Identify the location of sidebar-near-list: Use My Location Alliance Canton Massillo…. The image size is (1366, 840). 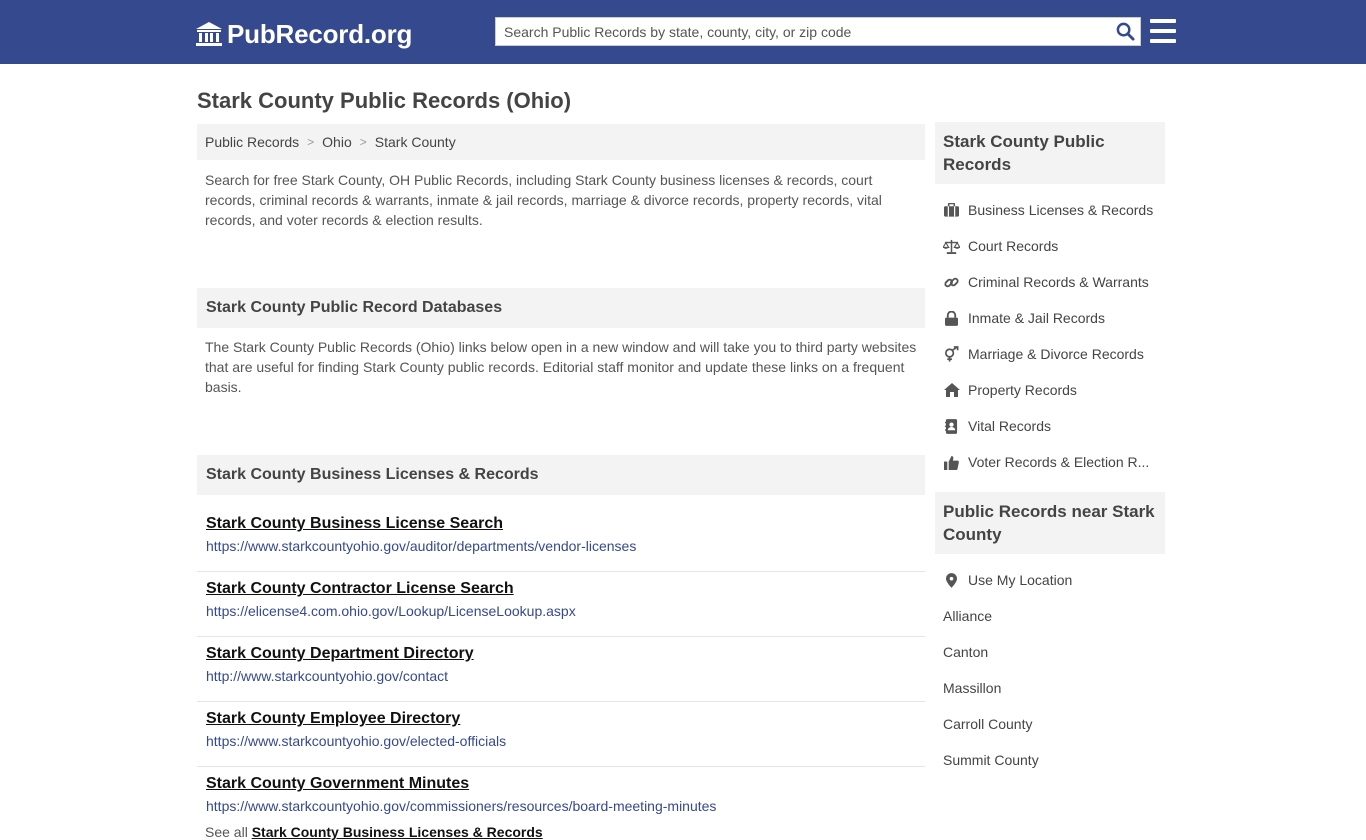
(1050, 672).